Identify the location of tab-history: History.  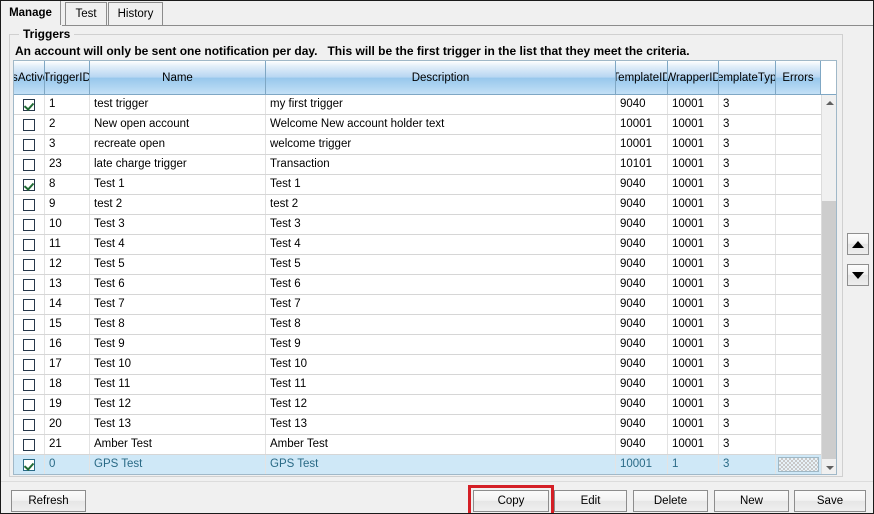
(135, 13).